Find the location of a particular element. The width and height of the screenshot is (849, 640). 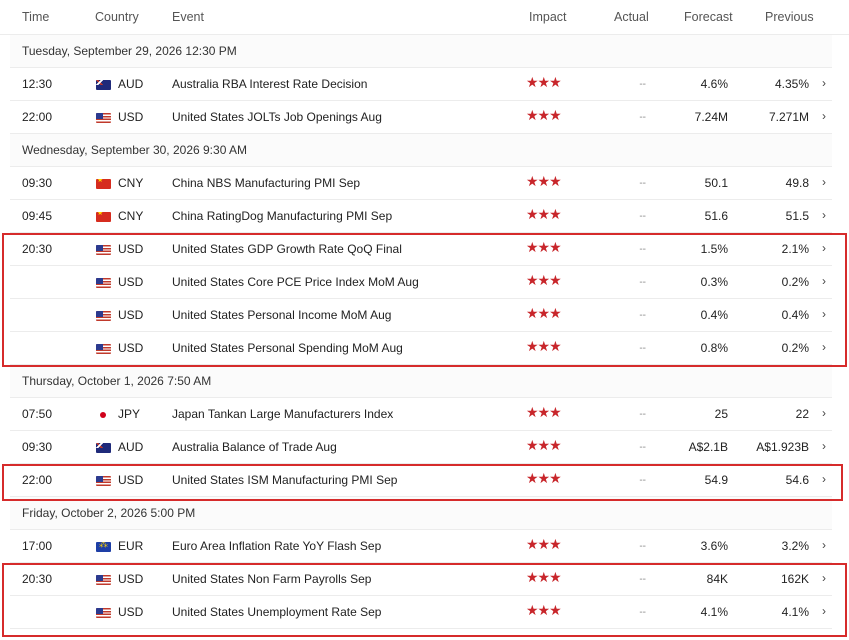

previous-value: 4.35% is located at coordinates (791, 84).